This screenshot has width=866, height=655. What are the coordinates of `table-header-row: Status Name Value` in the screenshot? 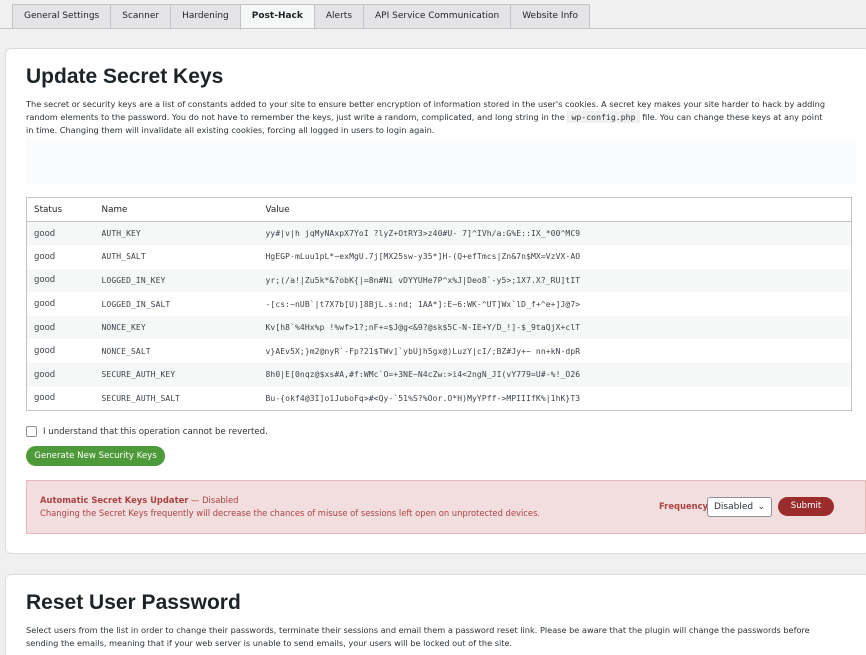 It's located at (439, 209).